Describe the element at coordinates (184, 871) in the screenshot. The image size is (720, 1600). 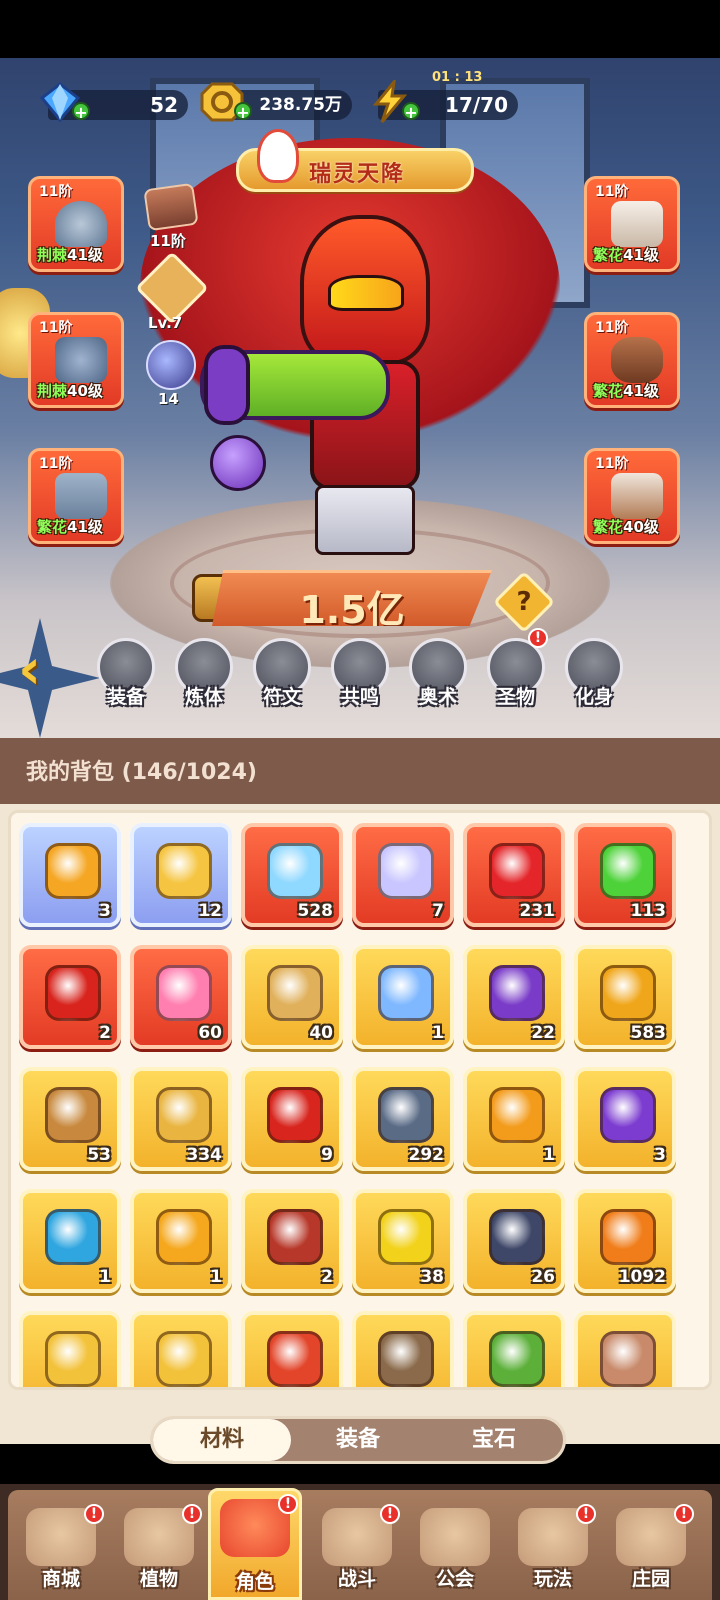
I see `star-icon` at that location.